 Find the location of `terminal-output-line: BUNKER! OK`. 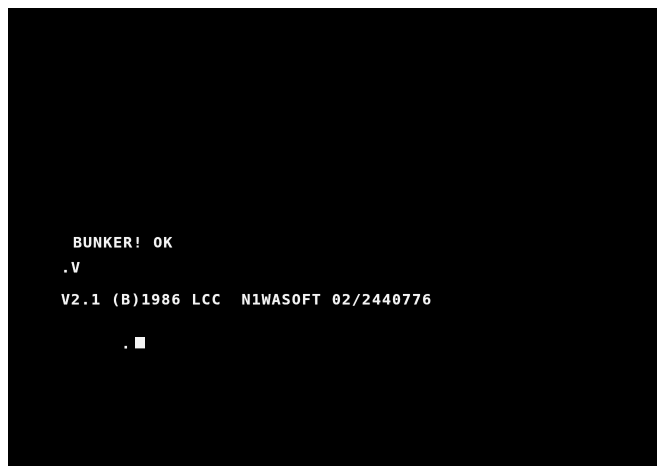

terminal-output-line: BUNKER! OK is located at coordinates (123, 243).